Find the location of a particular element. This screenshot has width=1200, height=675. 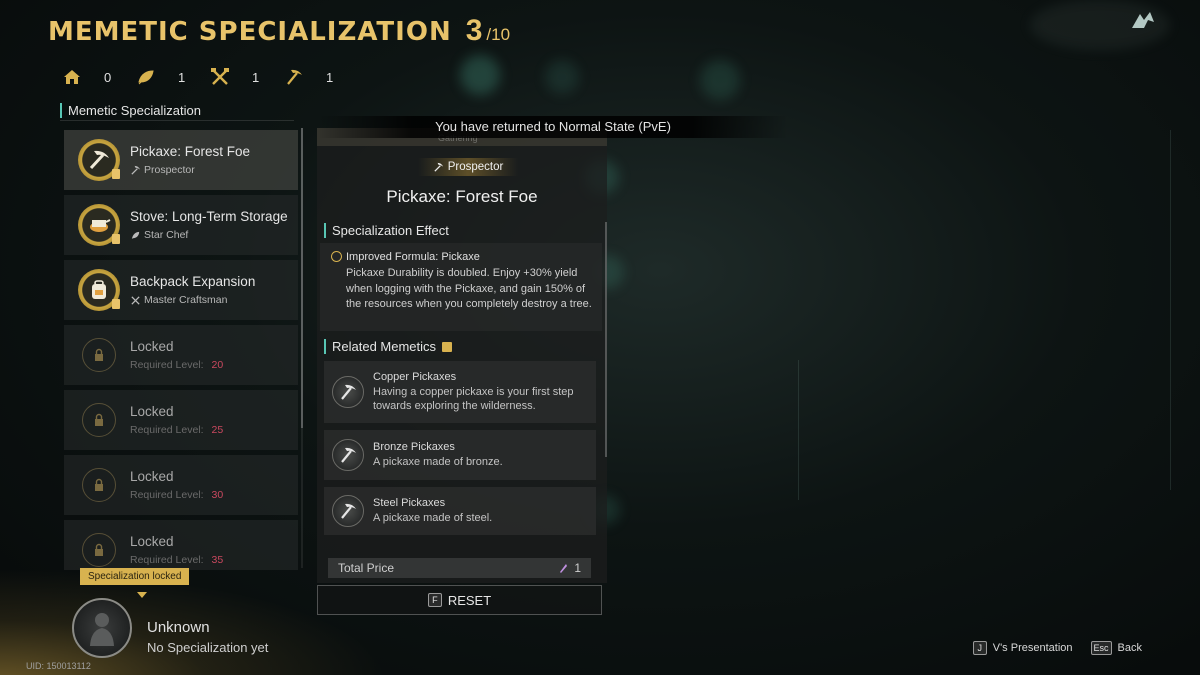

stove-icon is located at coordinates (99, 225).